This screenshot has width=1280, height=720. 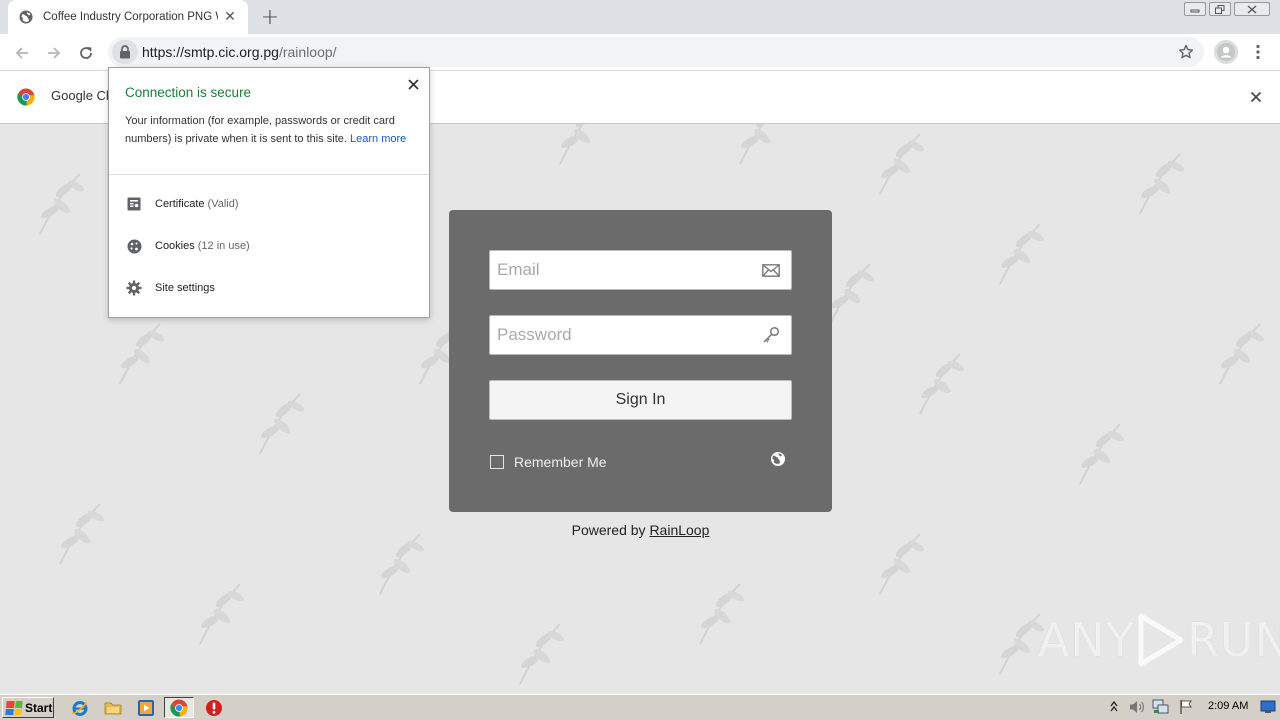 I want to click on browser-tab: Coffee Industry Corporation PNG W ✕, so click(x=128, y=17).